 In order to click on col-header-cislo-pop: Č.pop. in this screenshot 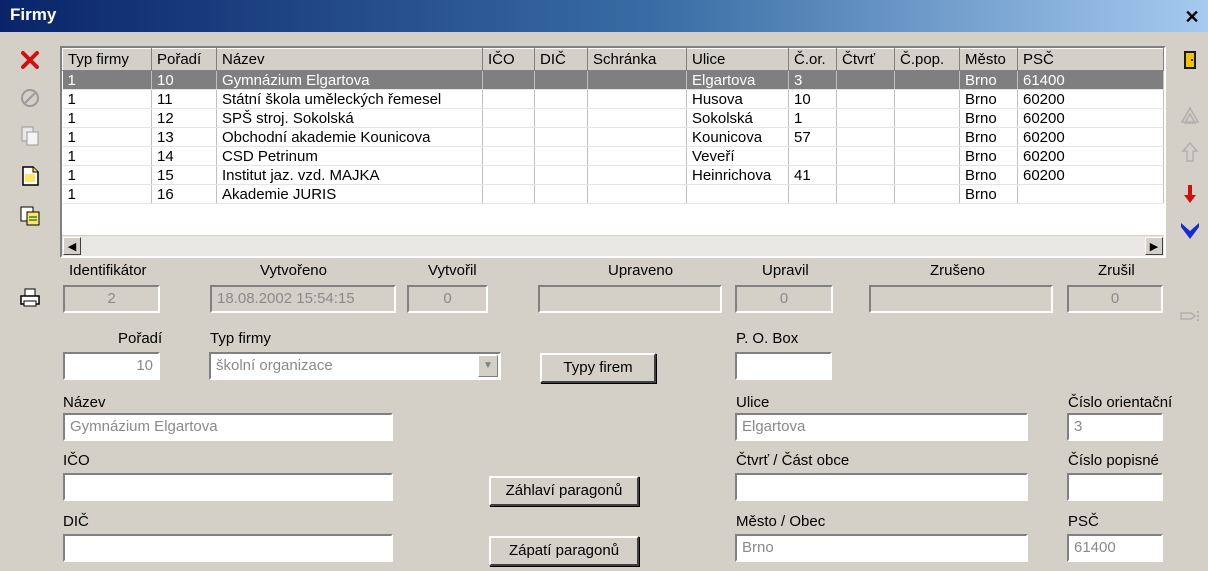, I will do `click(927, 59)`.